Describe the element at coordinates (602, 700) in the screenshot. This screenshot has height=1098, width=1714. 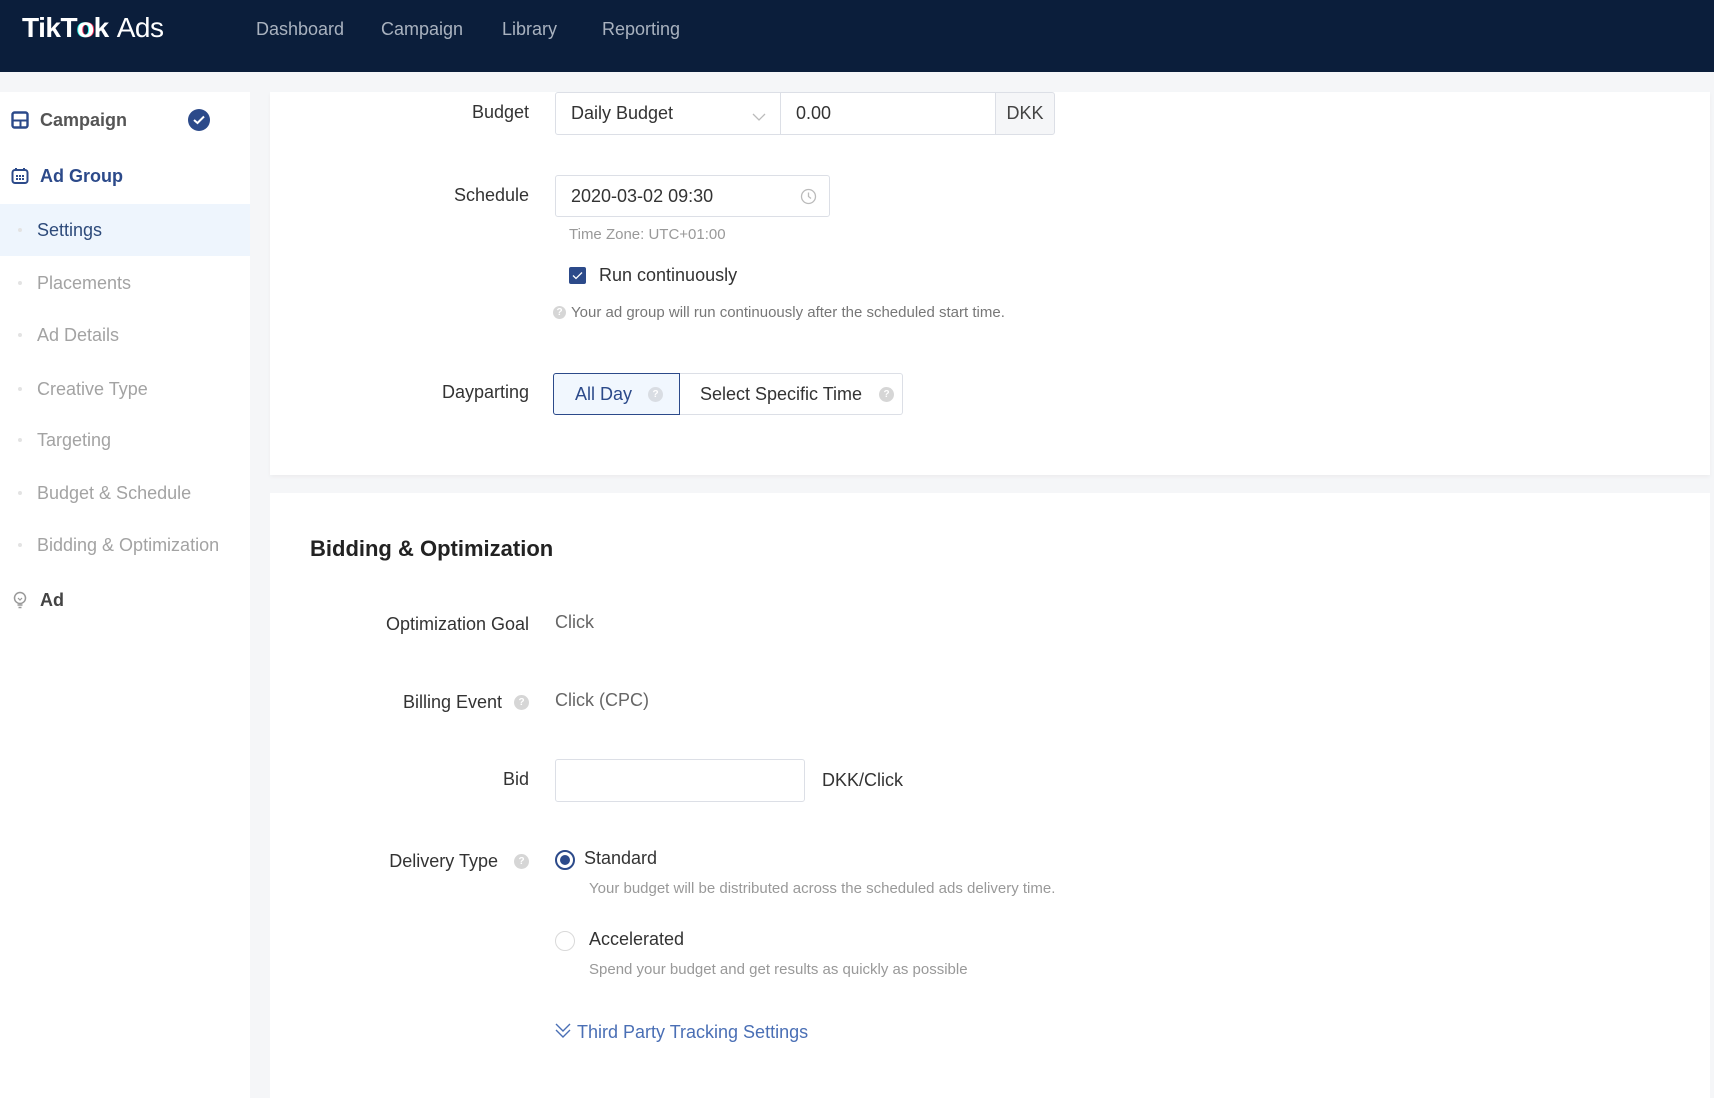
I see `billing-event-value: Click (CPC)` at that location.